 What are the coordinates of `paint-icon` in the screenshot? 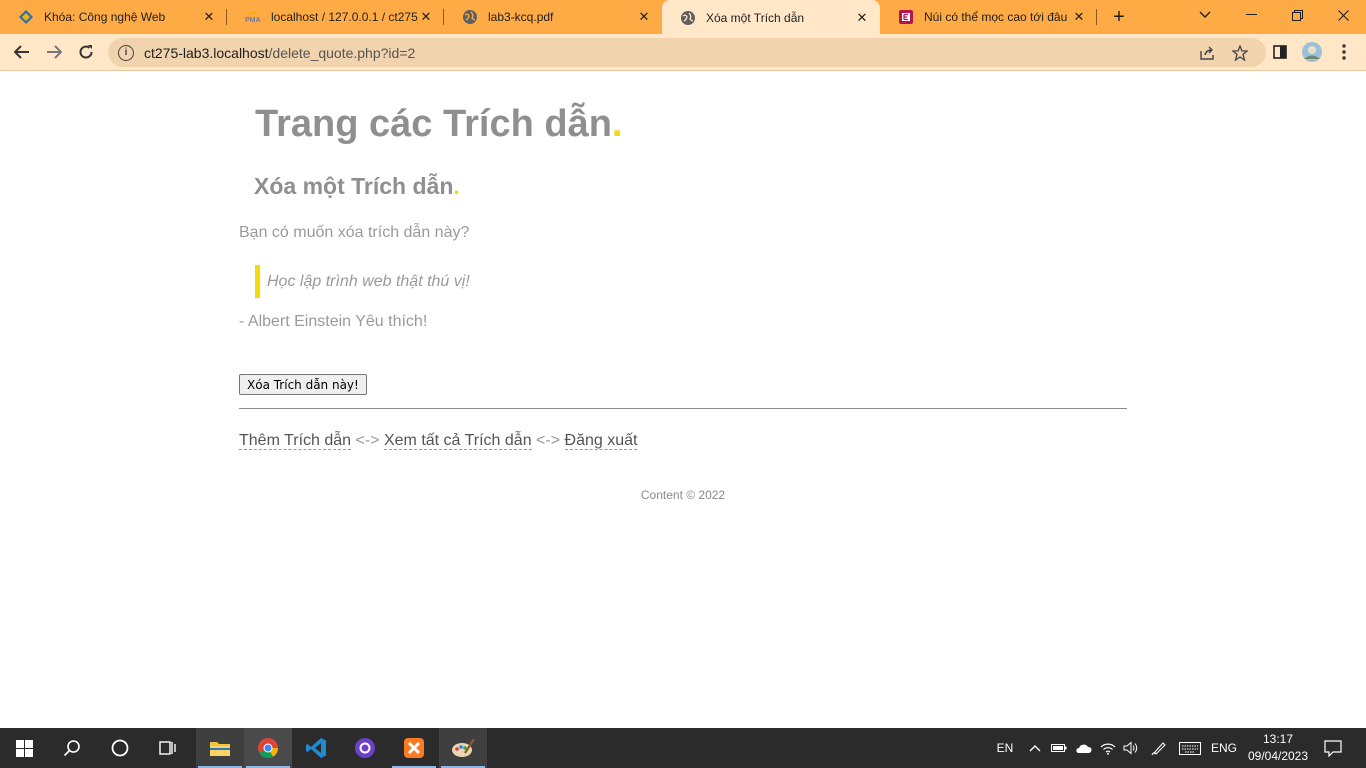 It's located at (463, 748).